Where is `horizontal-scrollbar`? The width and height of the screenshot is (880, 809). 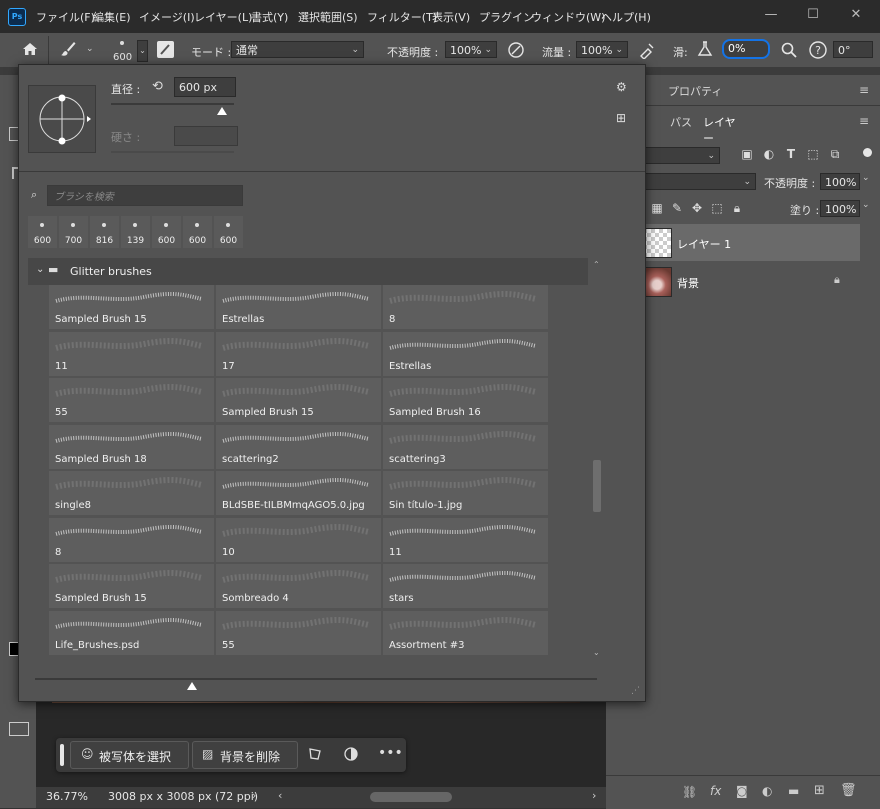 horizontal-scrollbar is located at coordinates (411, 797).